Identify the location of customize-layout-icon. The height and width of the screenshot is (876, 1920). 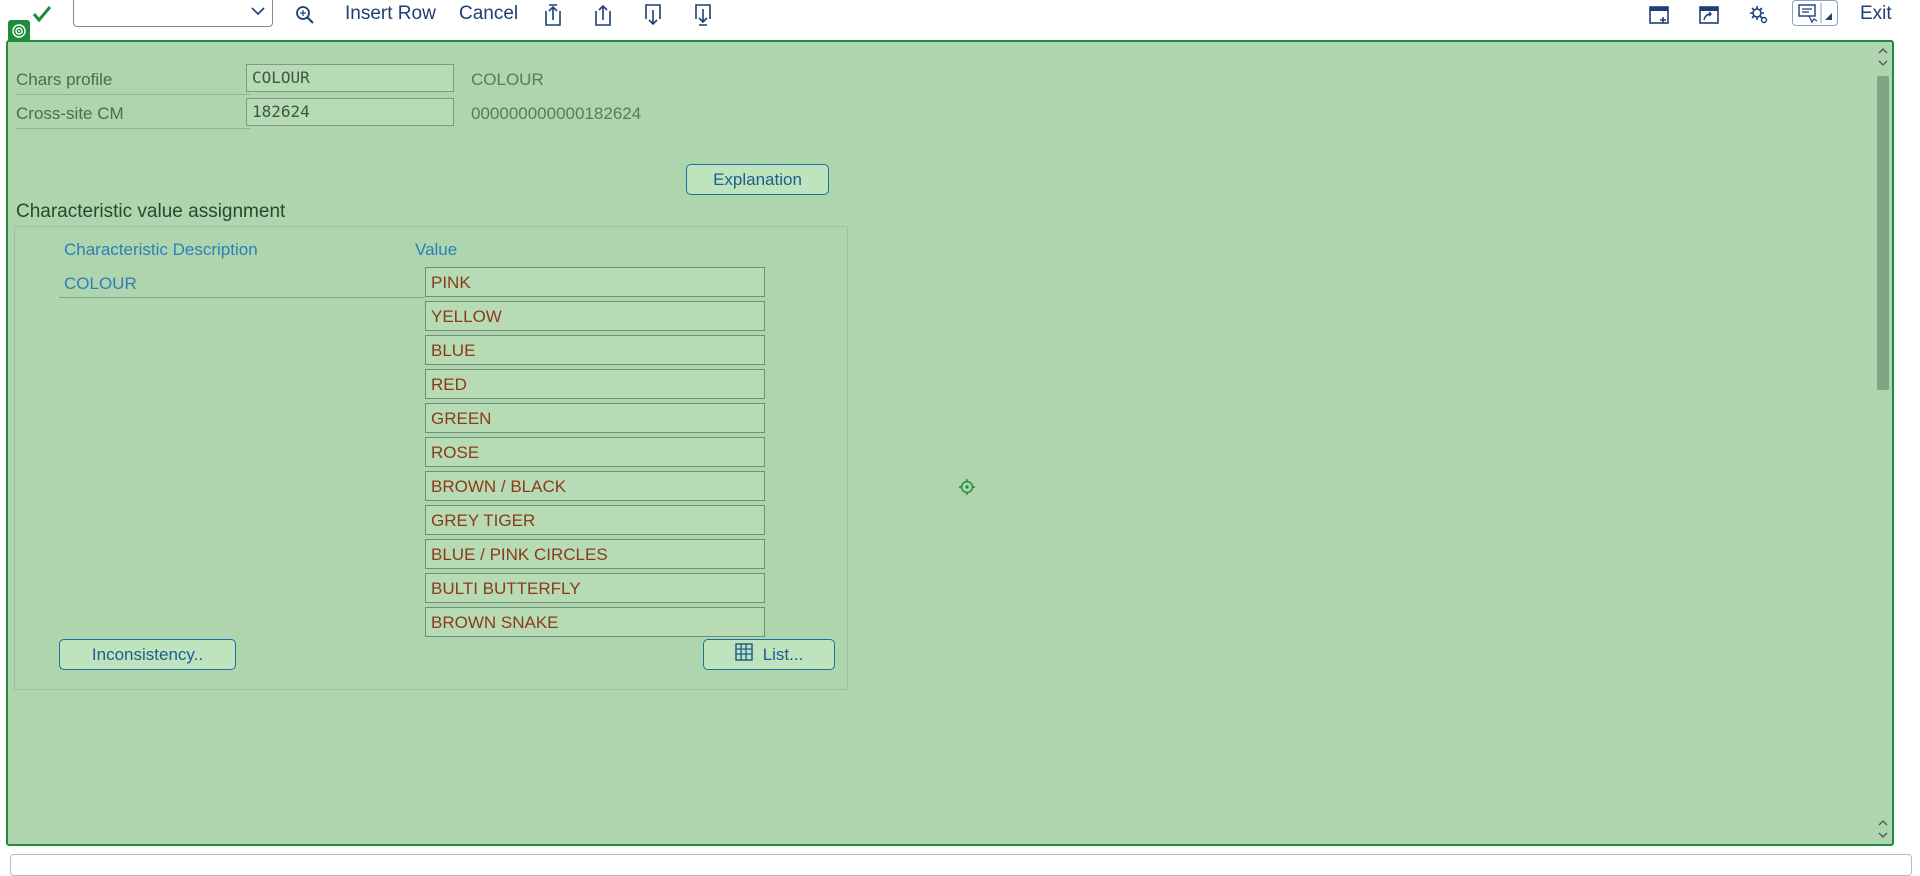
(1815, 13).